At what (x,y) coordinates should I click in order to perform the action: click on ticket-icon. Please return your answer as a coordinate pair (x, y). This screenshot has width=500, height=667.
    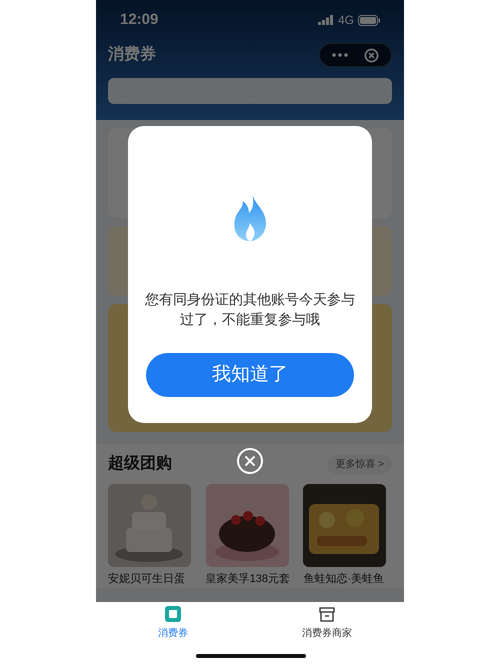
    Looking at the image, I should click on (173, 614).